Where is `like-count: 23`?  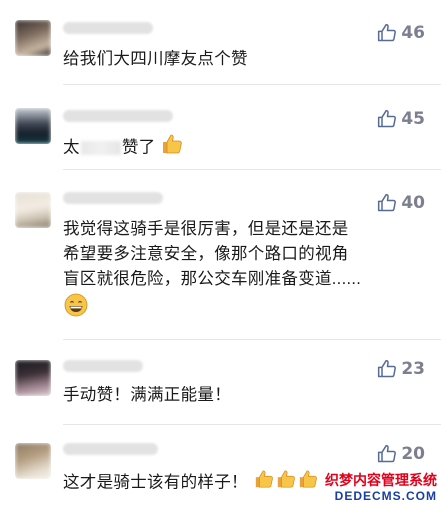 like-count: 23 is located at coordinates (413, 369).